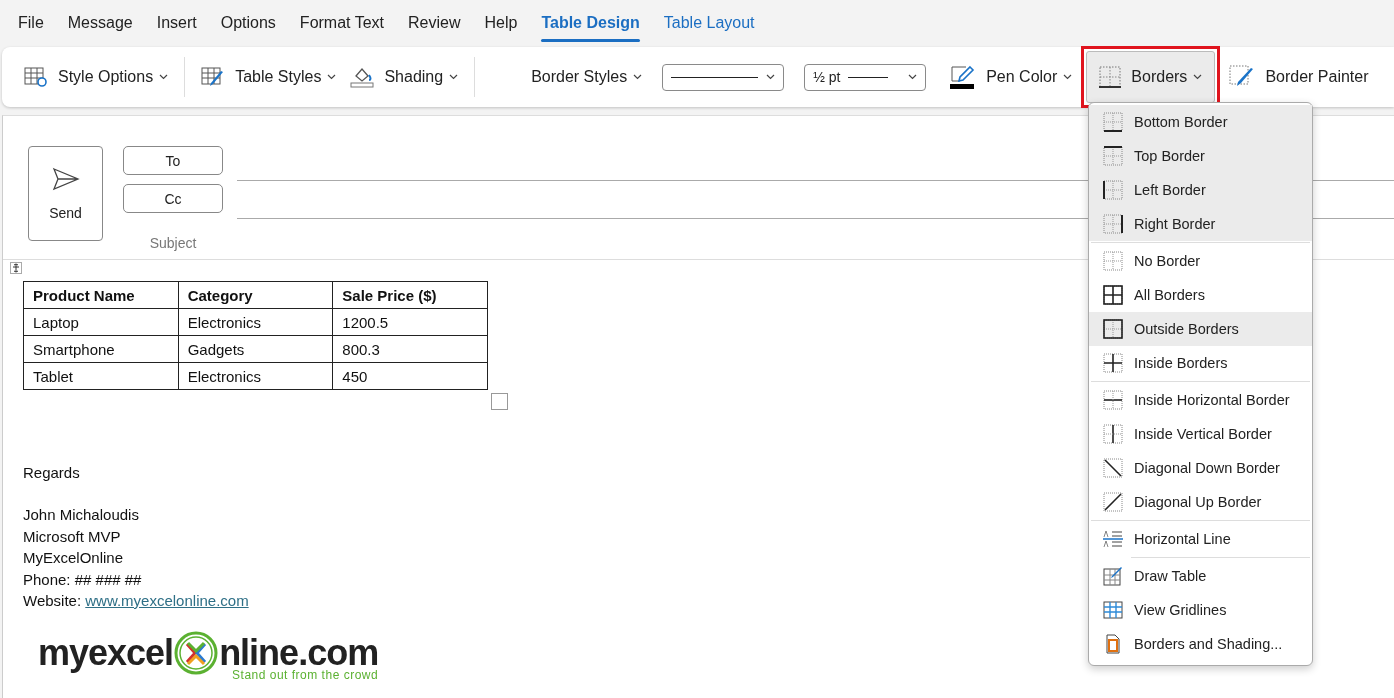  What do you see at coordinates (499, 401) in the screenshot?
I see `table-resize-handle` at bounding box center [499, 401].